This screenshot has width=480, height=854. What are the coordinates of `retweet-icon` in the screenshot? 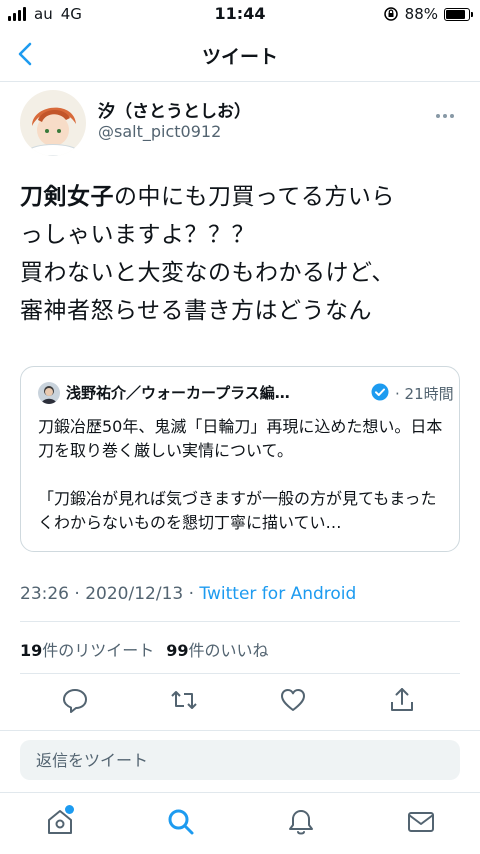 It's located at (184, 700).